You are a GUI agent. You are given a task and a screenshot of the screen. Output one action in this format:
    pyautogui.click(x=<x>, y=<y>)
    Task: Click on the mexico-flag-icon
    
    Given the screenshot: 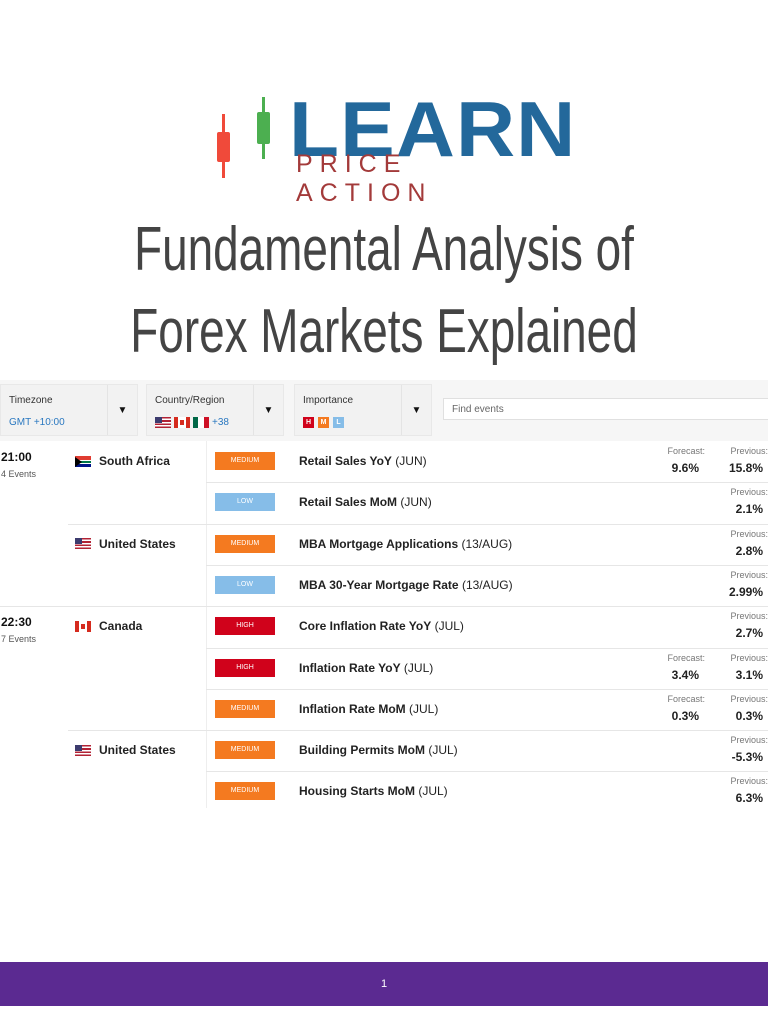 What is the action you would take?
    pyautogui.click(x=201, y=422)
    